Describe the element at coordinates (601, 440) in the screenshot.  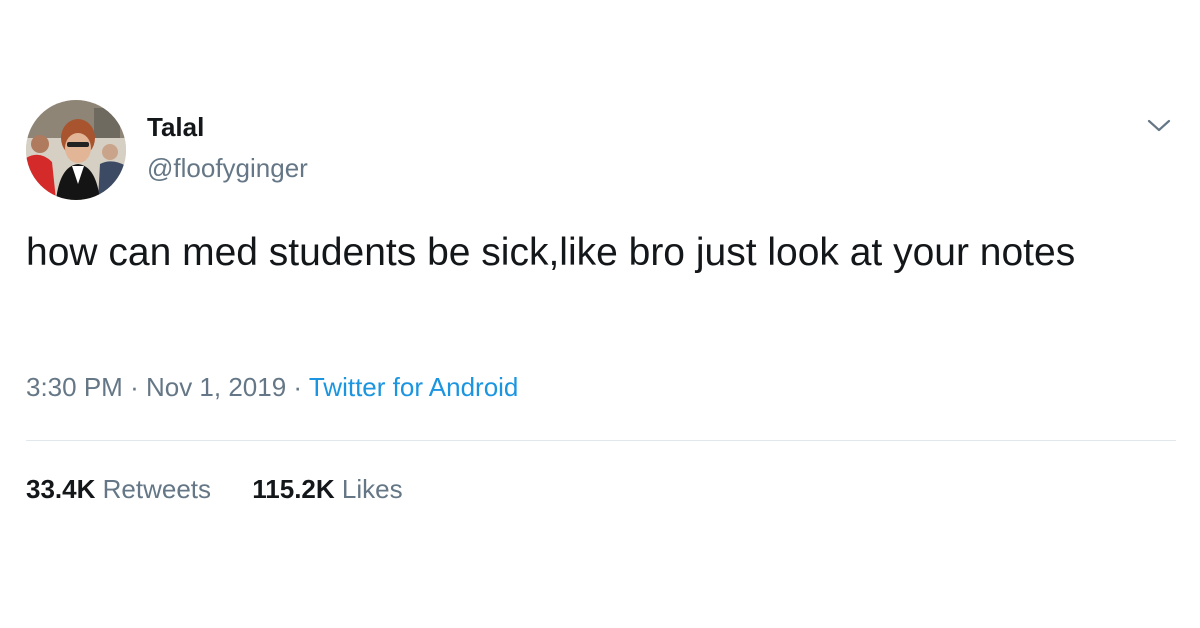
I see `divider` at that location.